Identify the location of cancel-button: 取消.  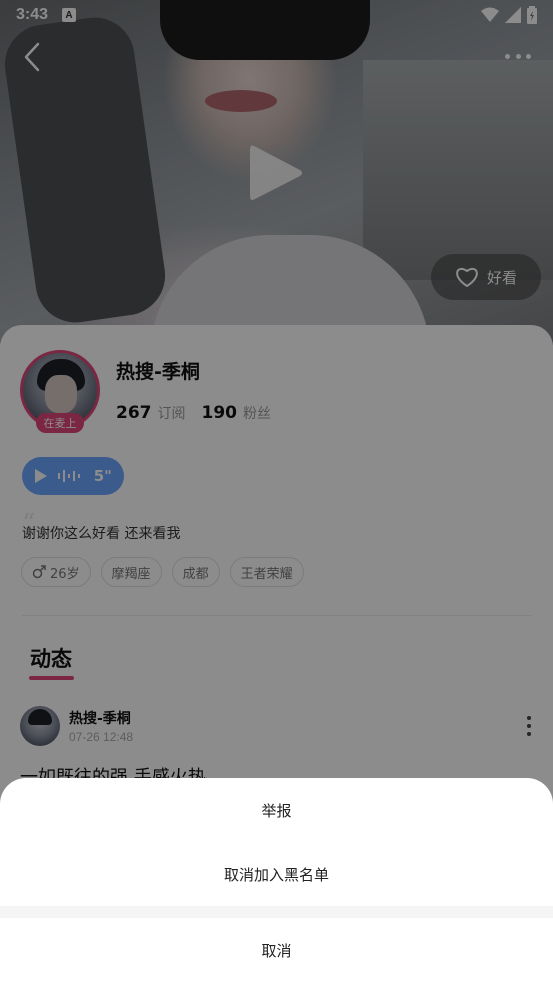
(276, 950).